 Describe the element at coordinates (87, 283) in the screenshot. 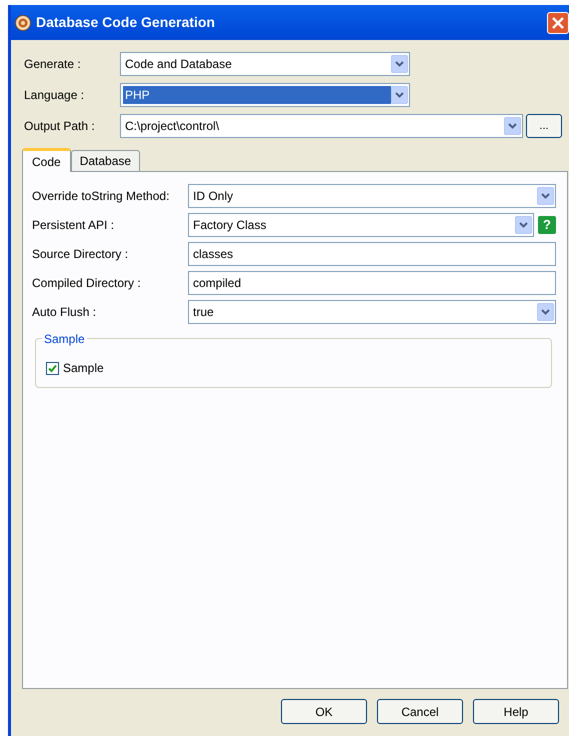

I see `field-label: Compiled Directory :` at that location.